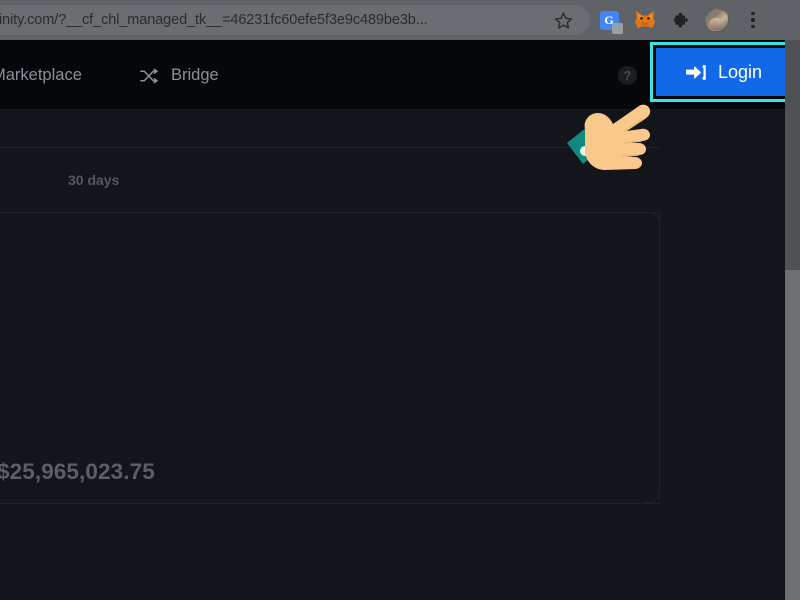 The width and height of the screenshot is (800, 600). I want to click on nav-item-bridge: Bridge, so click(179, 75).